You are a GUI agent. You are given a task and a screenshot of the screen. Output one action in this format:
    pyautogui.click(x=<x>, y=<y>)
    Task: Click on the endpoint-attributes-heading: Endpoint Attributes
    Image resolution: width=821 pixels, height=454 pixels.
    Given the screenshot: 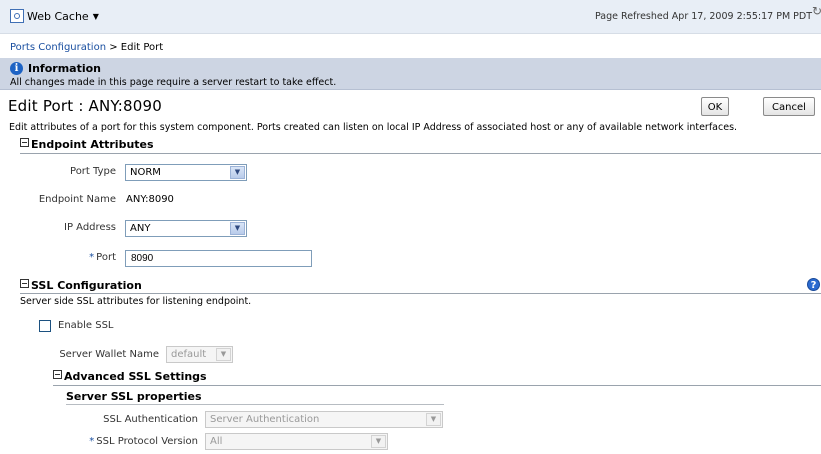 What is the action you would take?
    pyautogui.click(x=92, y=144)
    